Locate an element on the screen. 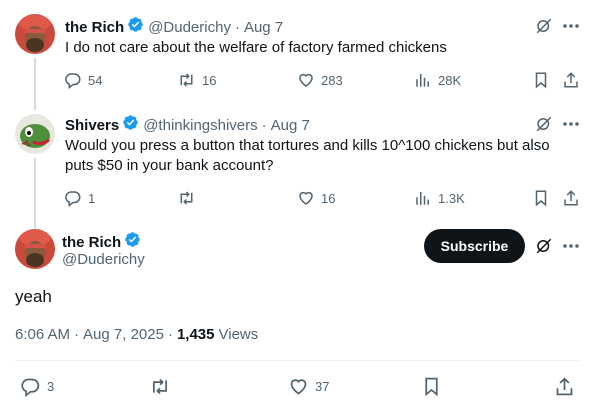  tweet-time: 6:06 AM is located at coordinates (42, 334).